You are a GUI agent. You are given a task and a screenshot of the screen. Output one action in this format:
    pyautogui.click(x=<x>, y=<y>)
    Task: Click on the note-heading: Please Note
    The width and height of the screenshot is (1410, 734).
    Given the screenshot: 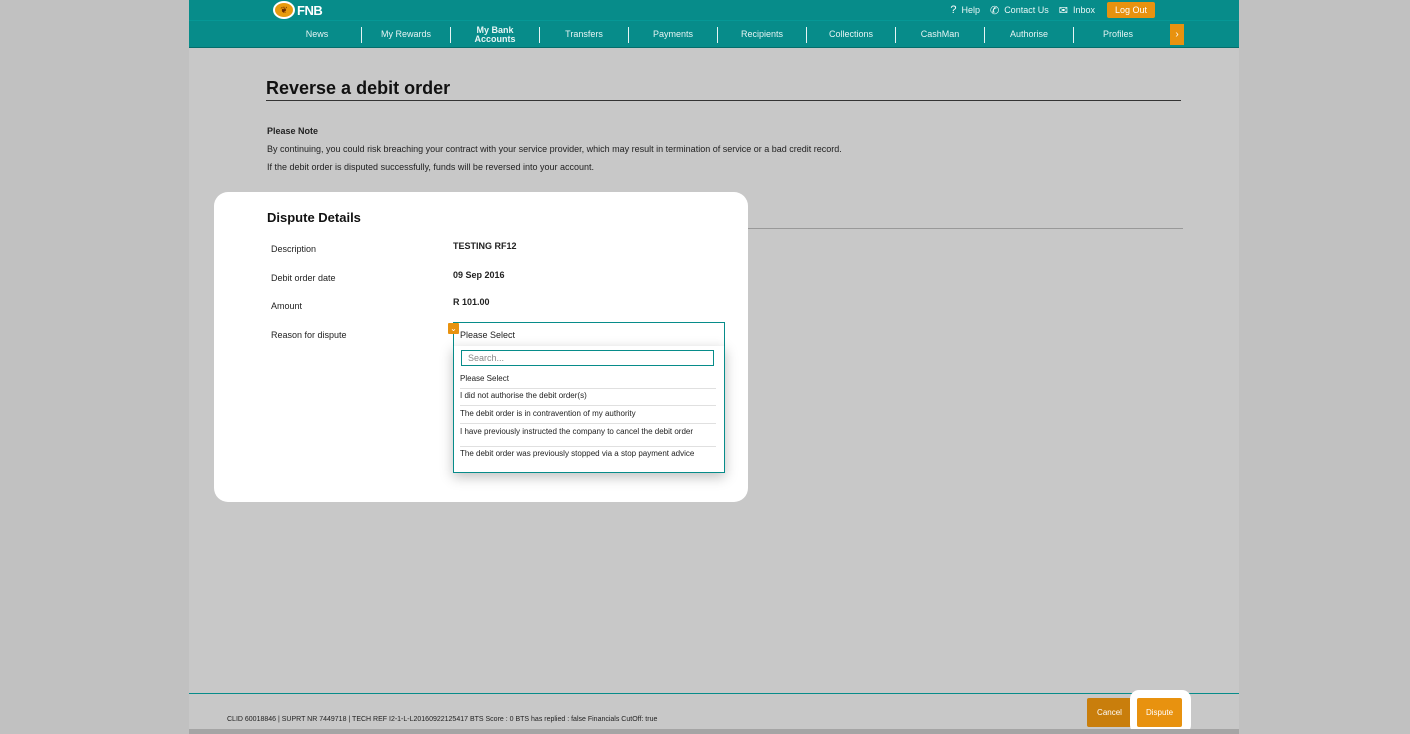 What is the action you would take?
    pyautogui.click(x=293, y=131)
    